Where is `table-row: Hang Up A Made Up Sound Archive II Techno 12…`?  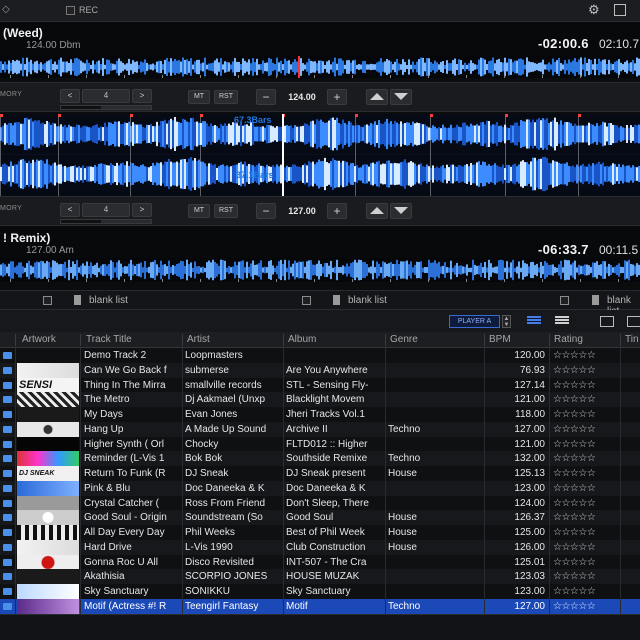 table-row: Hang Up A Made Up Sound Archive II Techno 12… is located at coordinates (320, 429).